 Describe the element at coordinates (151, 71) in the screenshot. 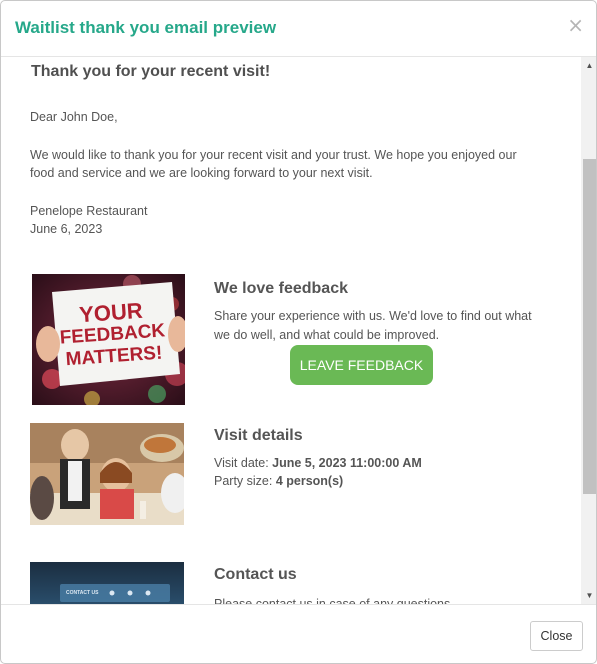

I see `email-heading: Thank you for your recent visit!` at that location.